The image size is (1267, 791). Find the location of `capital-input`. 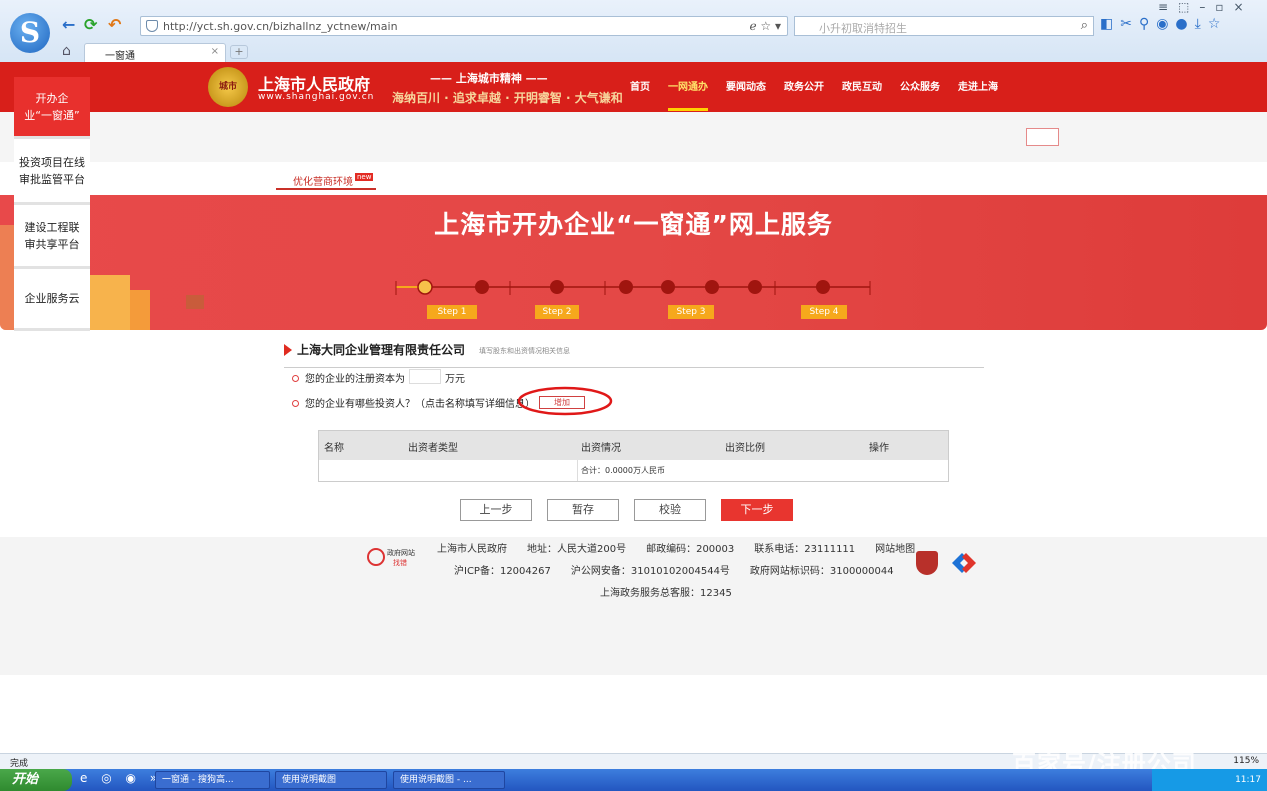

capital-input is located at coordinates (425, 376).